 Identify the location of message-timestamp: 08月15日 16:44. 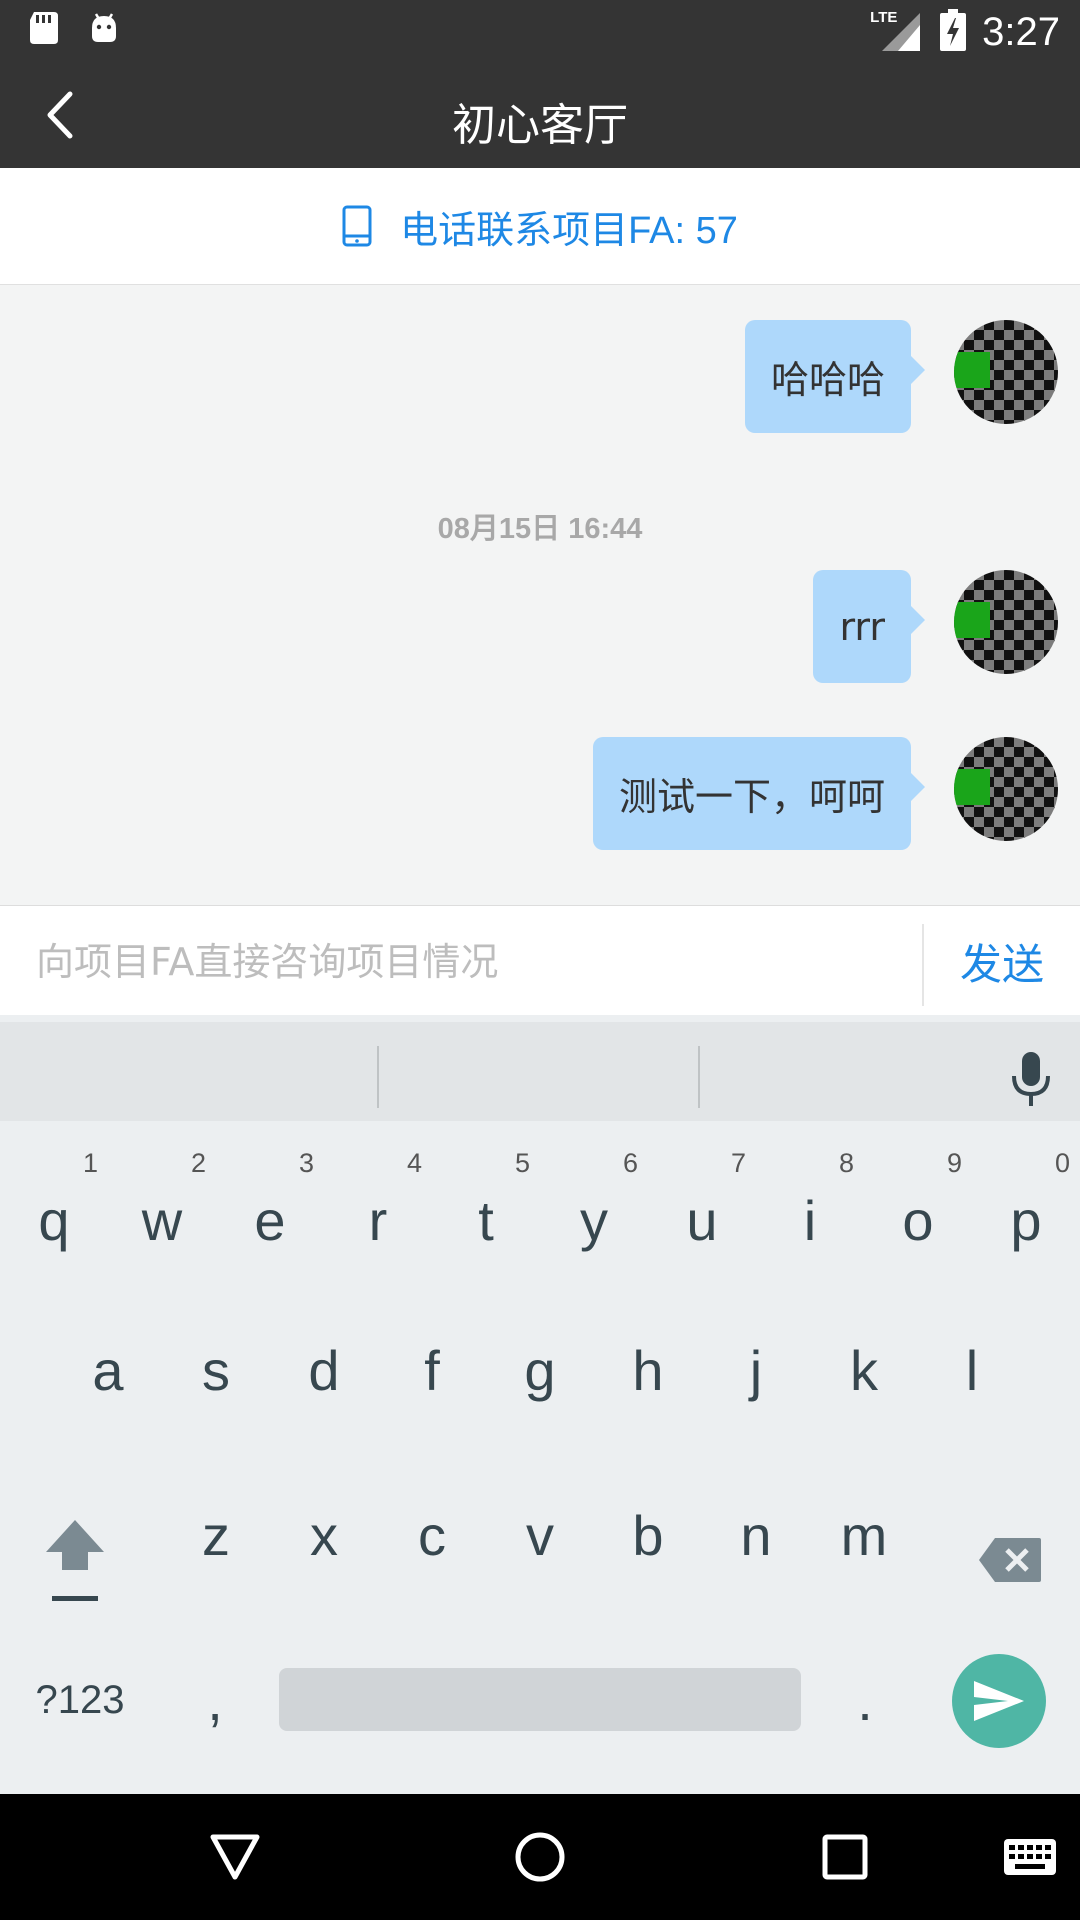
(540, 529).